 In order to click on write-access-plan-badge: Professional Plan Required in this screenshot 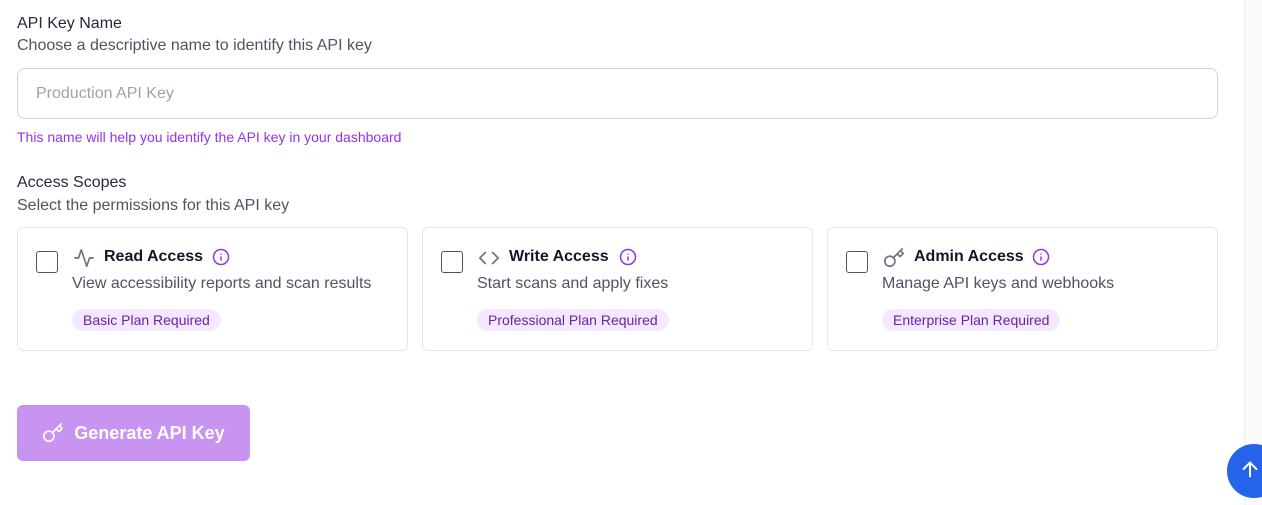, I will do `click(573, 320)`.